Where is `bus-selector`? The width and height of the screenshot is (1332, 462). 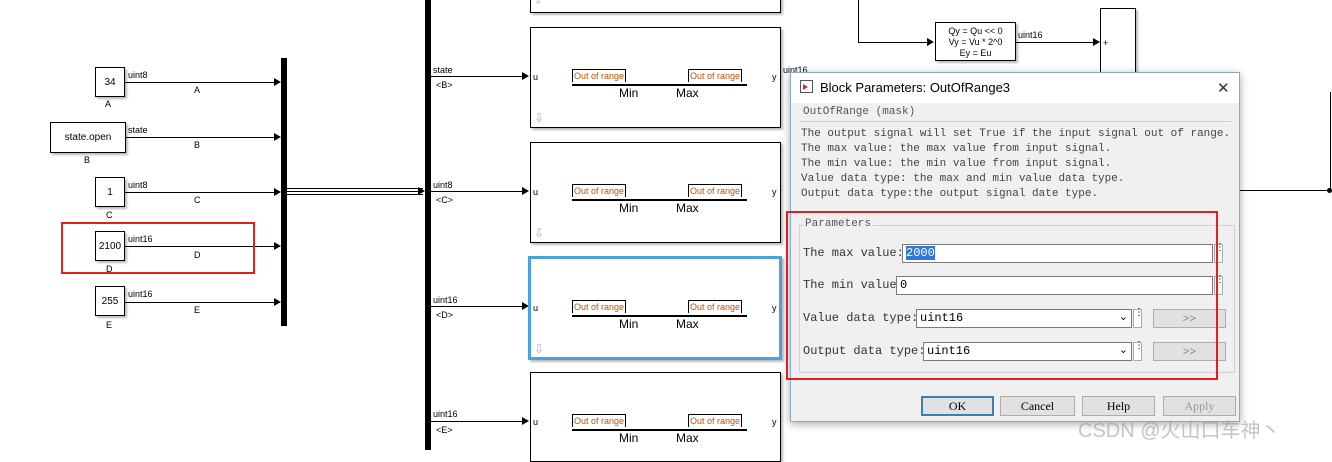 bus-selector is located at coordinates (428, 225).